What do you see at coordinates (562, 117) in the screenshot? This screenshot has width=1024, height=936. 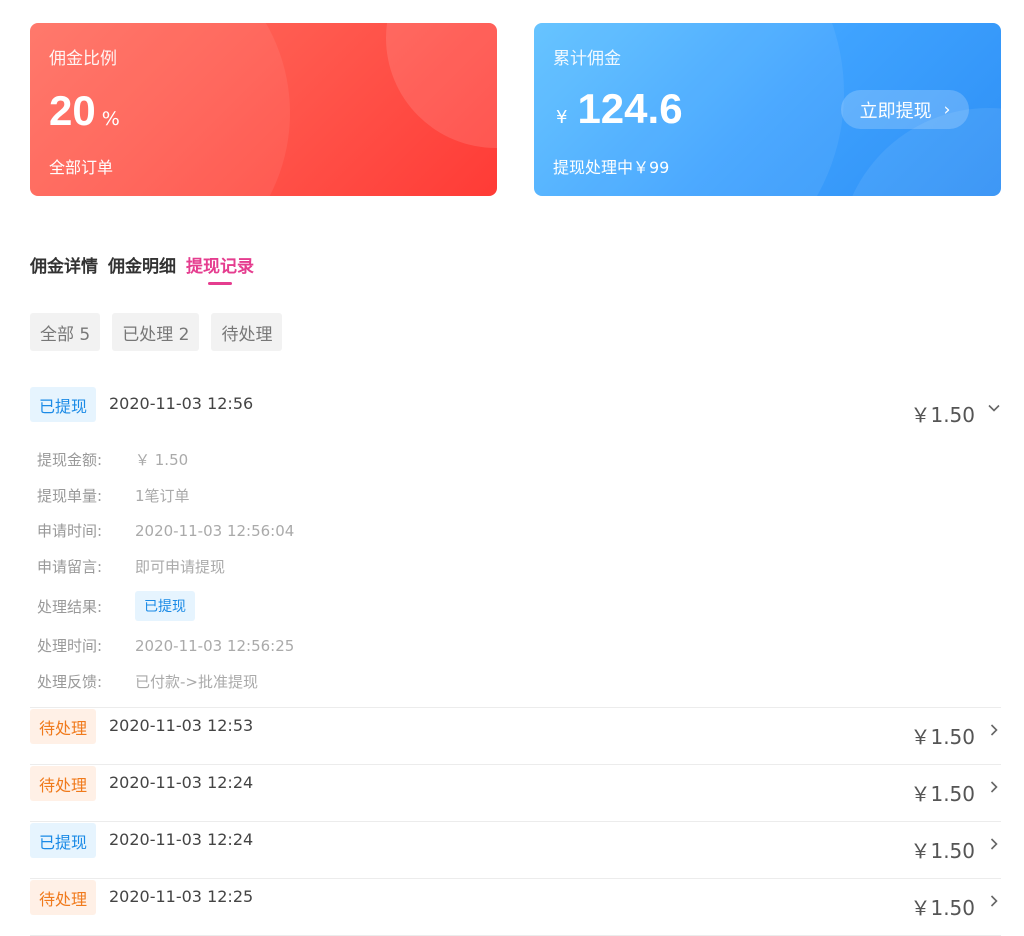 I see `currency-symbol: ¥` at bounding box center [562, 117].